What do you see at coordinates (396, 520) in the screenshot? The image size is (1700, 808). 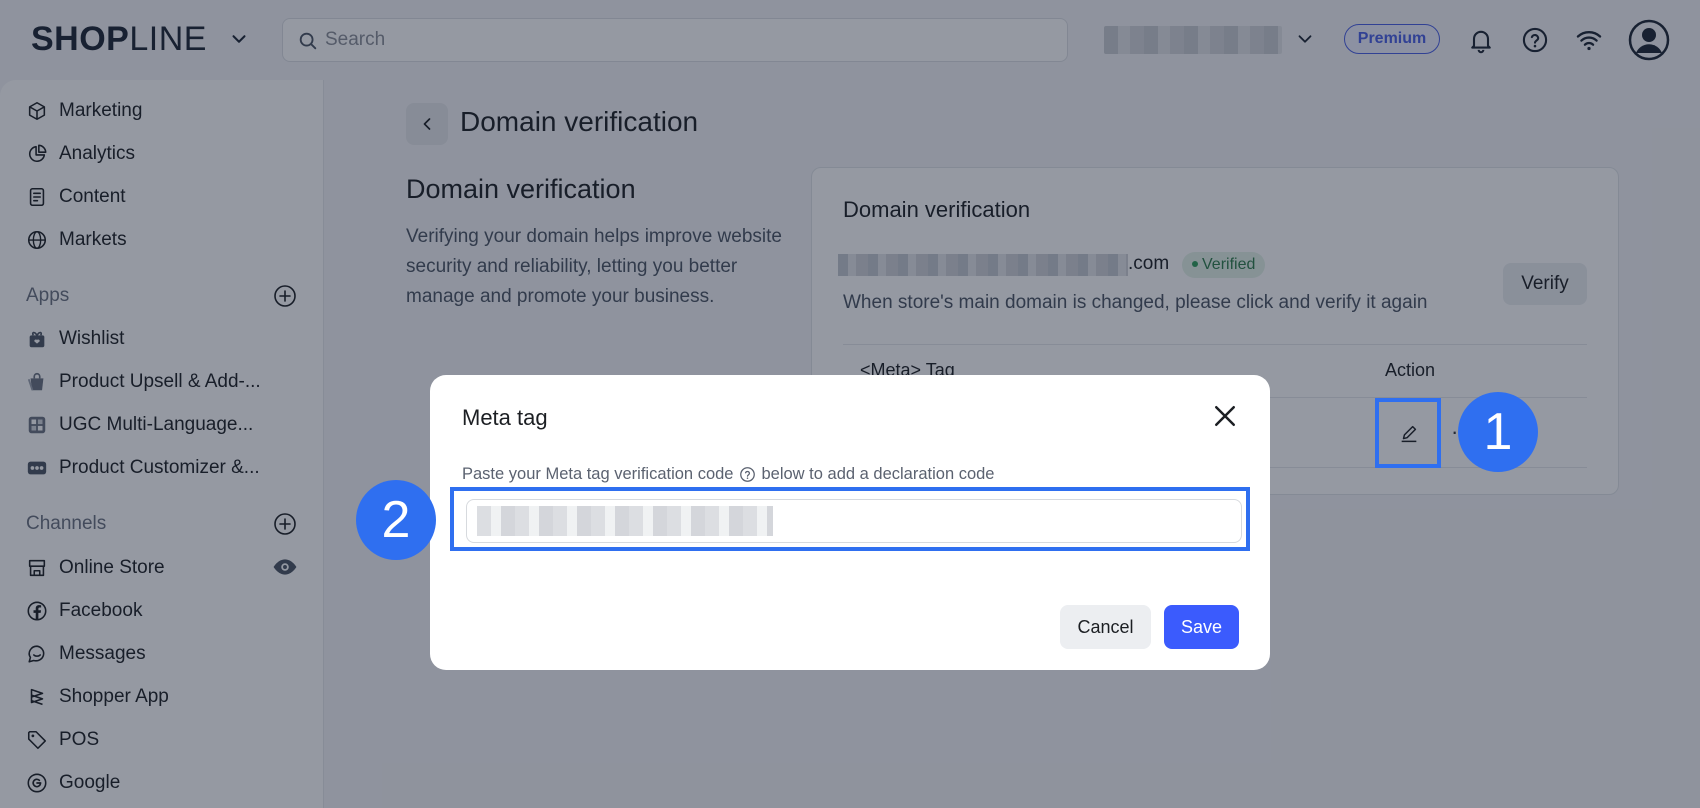 I see `step-badge-2: 2` at bounding box center [396, 520].